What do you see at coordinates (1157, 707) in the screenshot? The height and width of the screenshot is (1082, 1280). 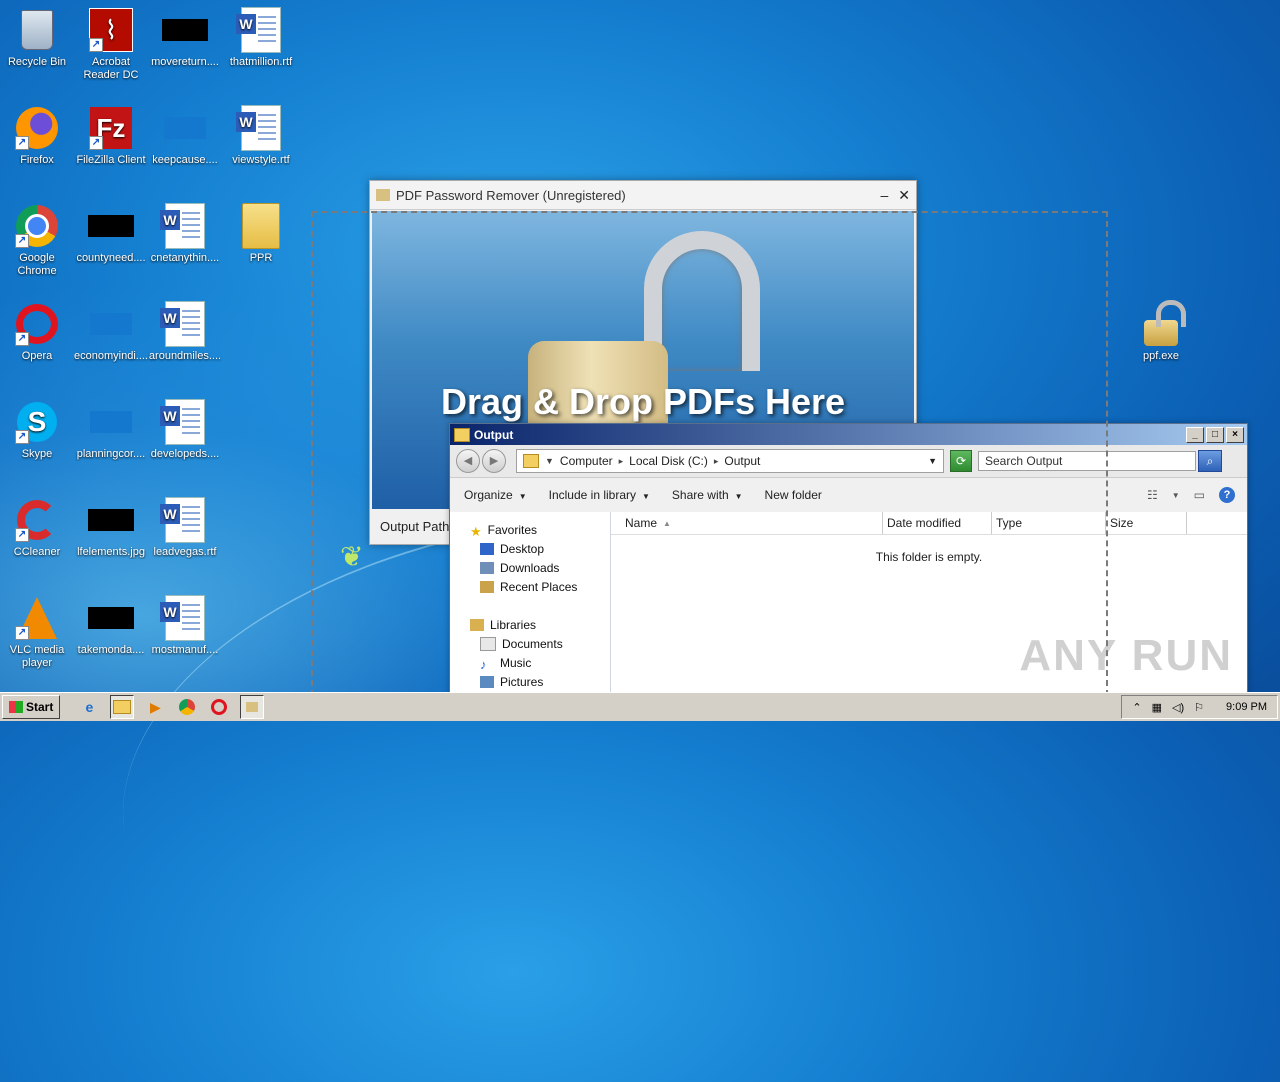 I see `network-icon: ▦` at bounding box center [1157, 707].